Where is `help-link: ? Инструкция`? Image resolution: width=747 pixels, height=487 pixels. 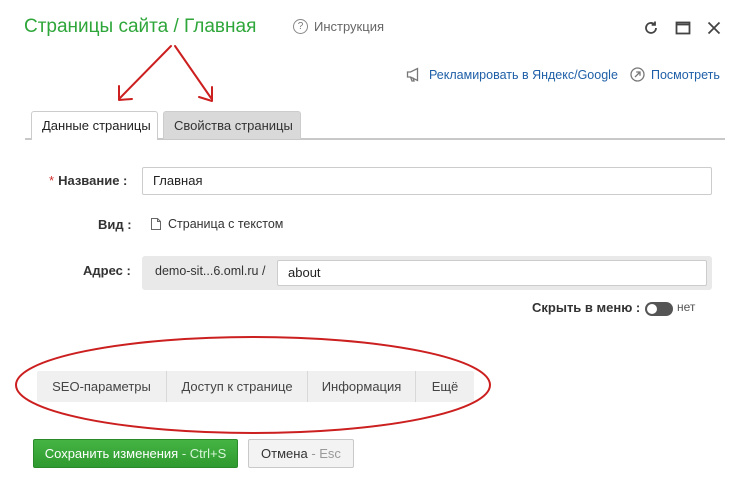 help-link: ? Инструкция is located at coordinates (338, 26).